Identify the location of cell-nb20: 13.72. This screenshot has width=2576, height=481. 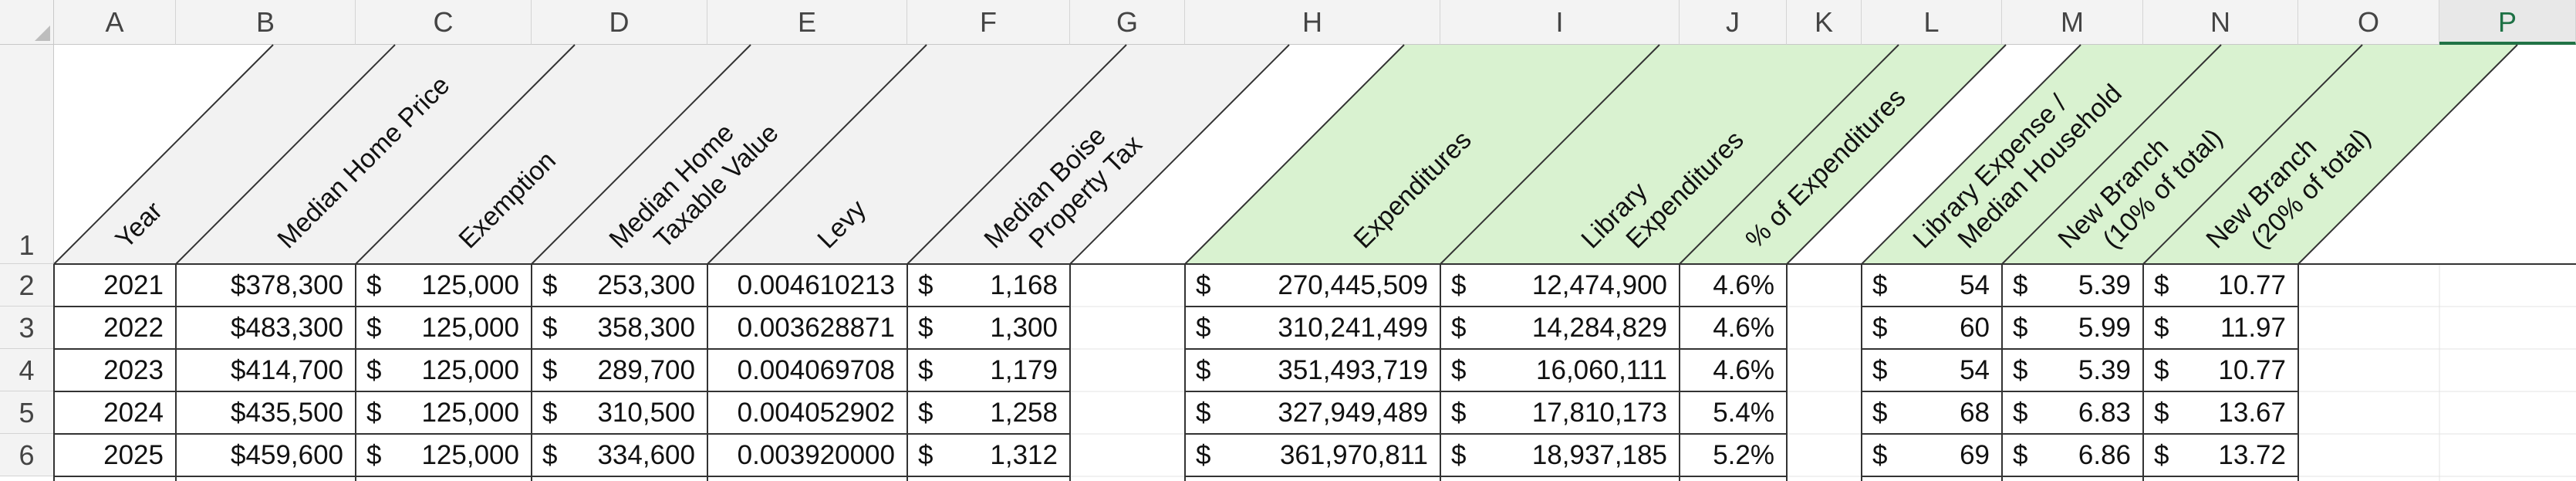
(2214, 455).